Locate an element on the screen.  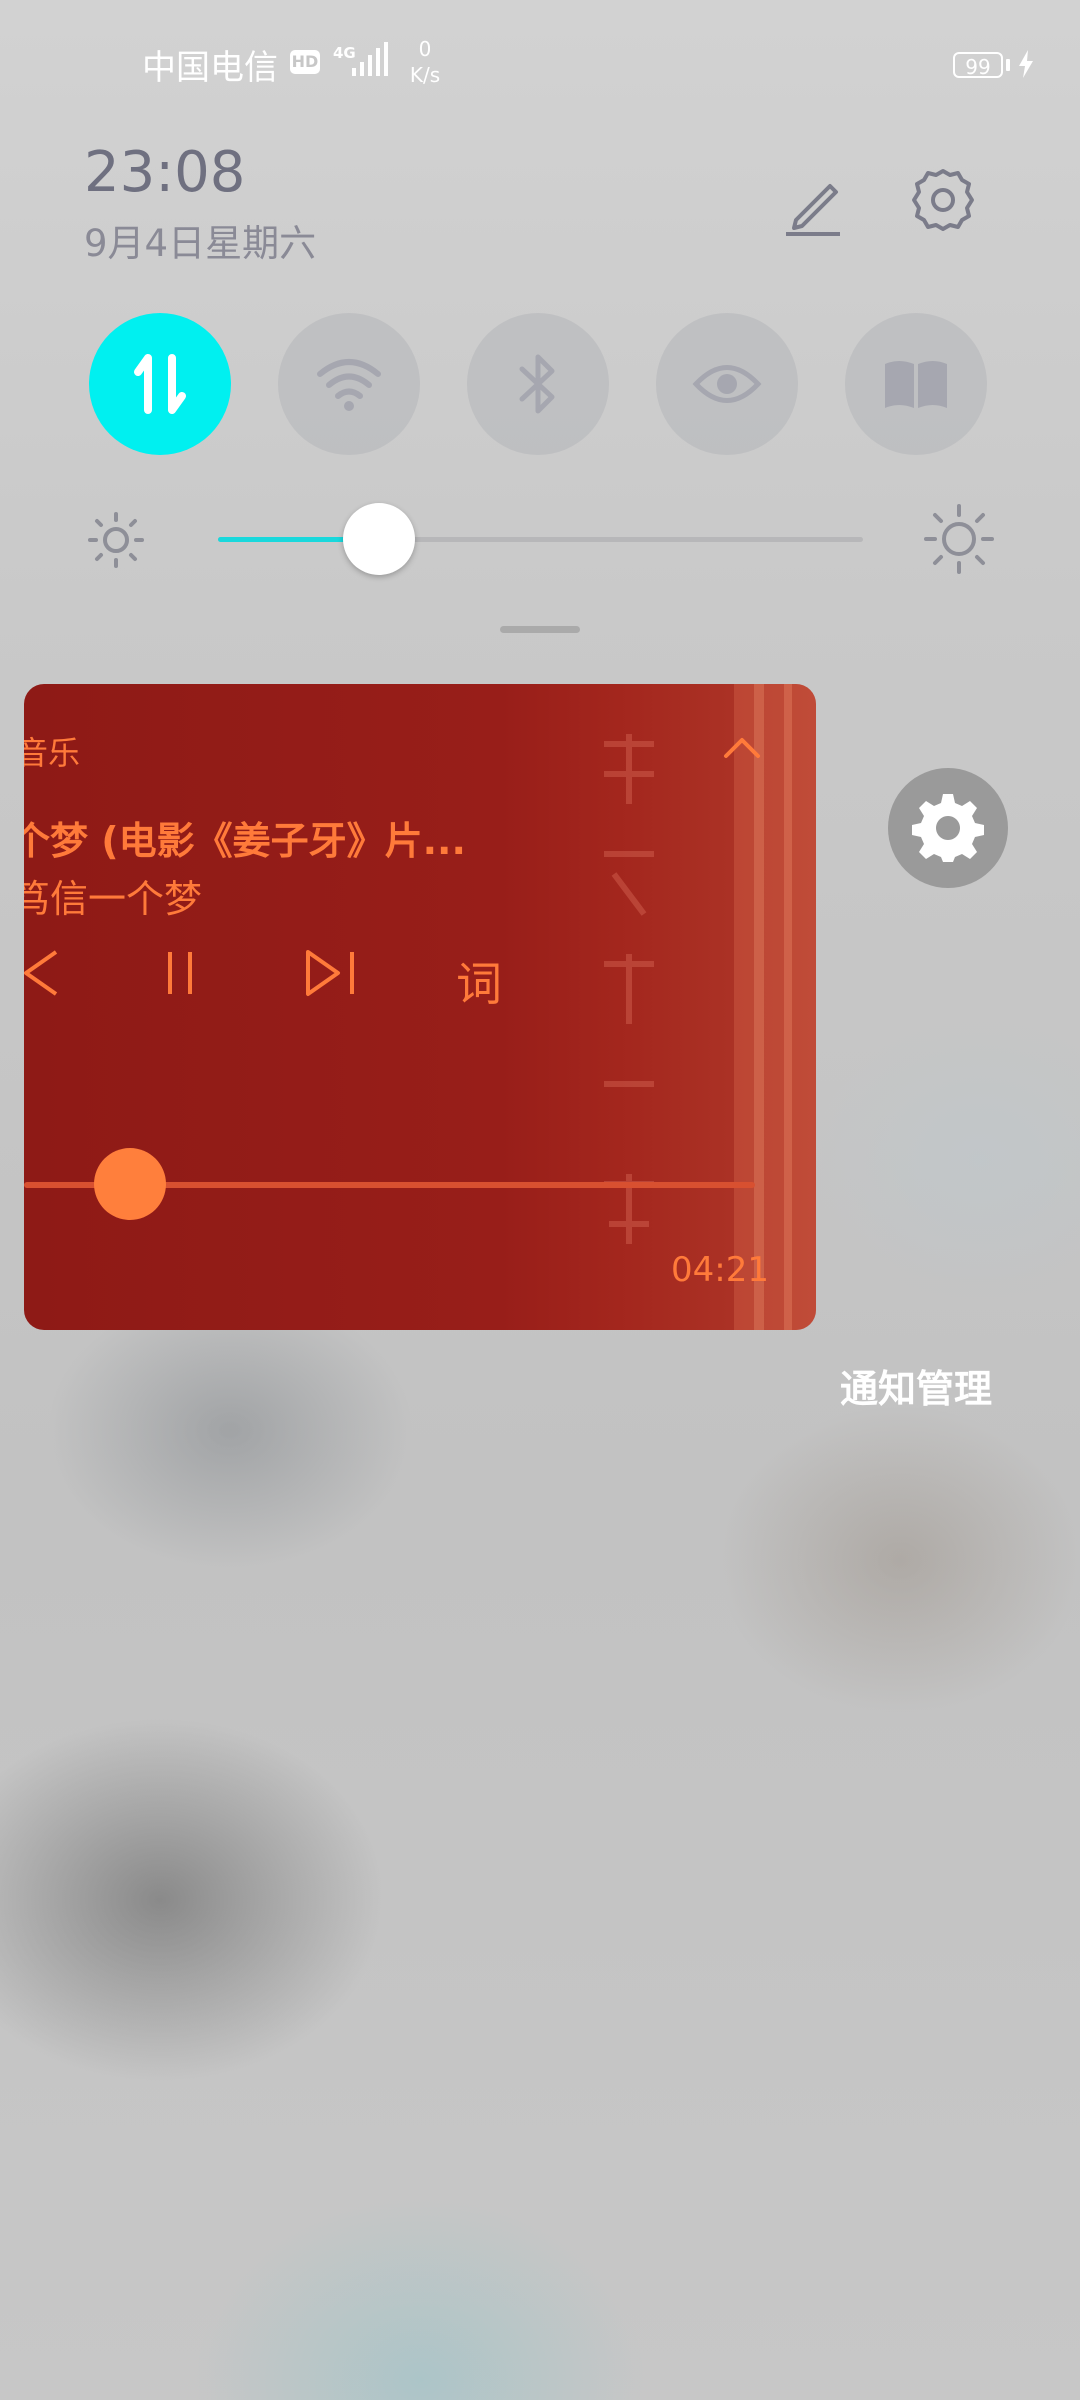
brightness-high-icon is located at coordinates (959, 539).